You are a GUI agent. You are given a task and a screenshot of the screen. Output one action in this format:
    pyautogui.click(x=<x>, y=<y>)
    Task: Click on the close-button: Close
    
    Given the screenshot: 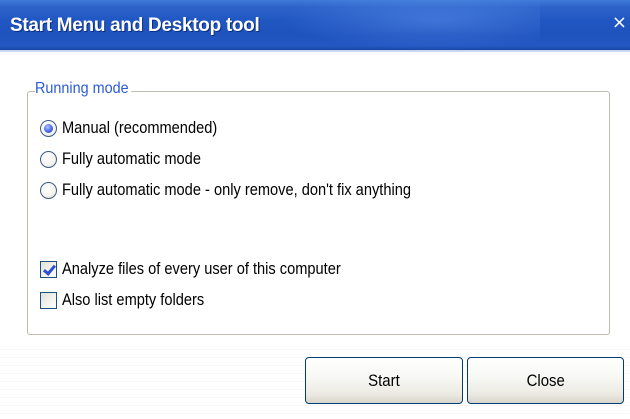 What is the action you would take?
    pyautogui.click(x=545, y=380)
    